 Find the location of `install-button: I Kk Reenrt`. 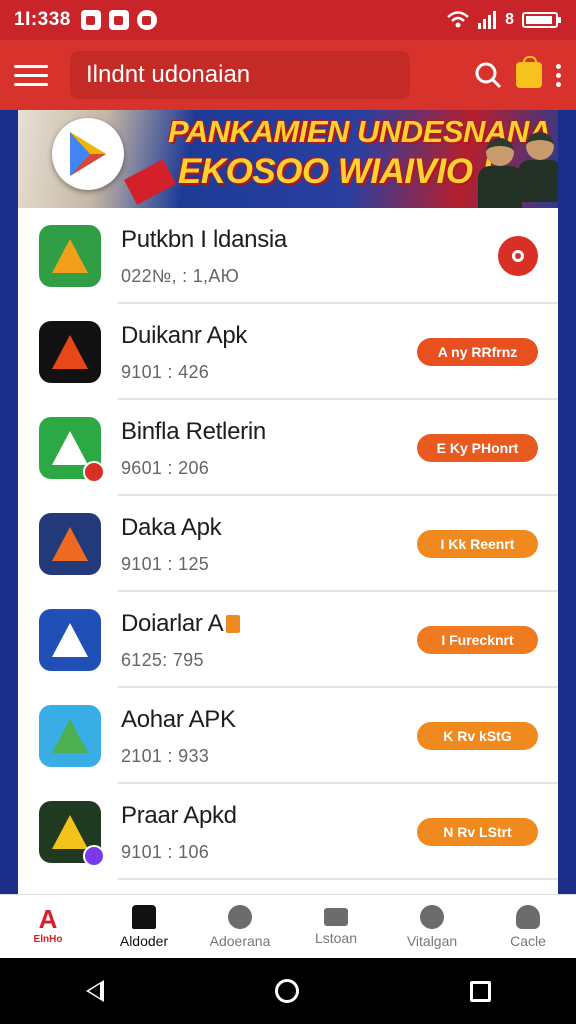

install-button: I Kk Reenrt is located at coordinates (477, 544).